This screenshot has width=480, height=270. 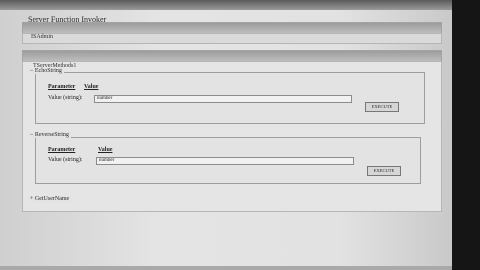 I want to click on method-getusername-toggle: + GetUserName, so click(x=50, y=199).